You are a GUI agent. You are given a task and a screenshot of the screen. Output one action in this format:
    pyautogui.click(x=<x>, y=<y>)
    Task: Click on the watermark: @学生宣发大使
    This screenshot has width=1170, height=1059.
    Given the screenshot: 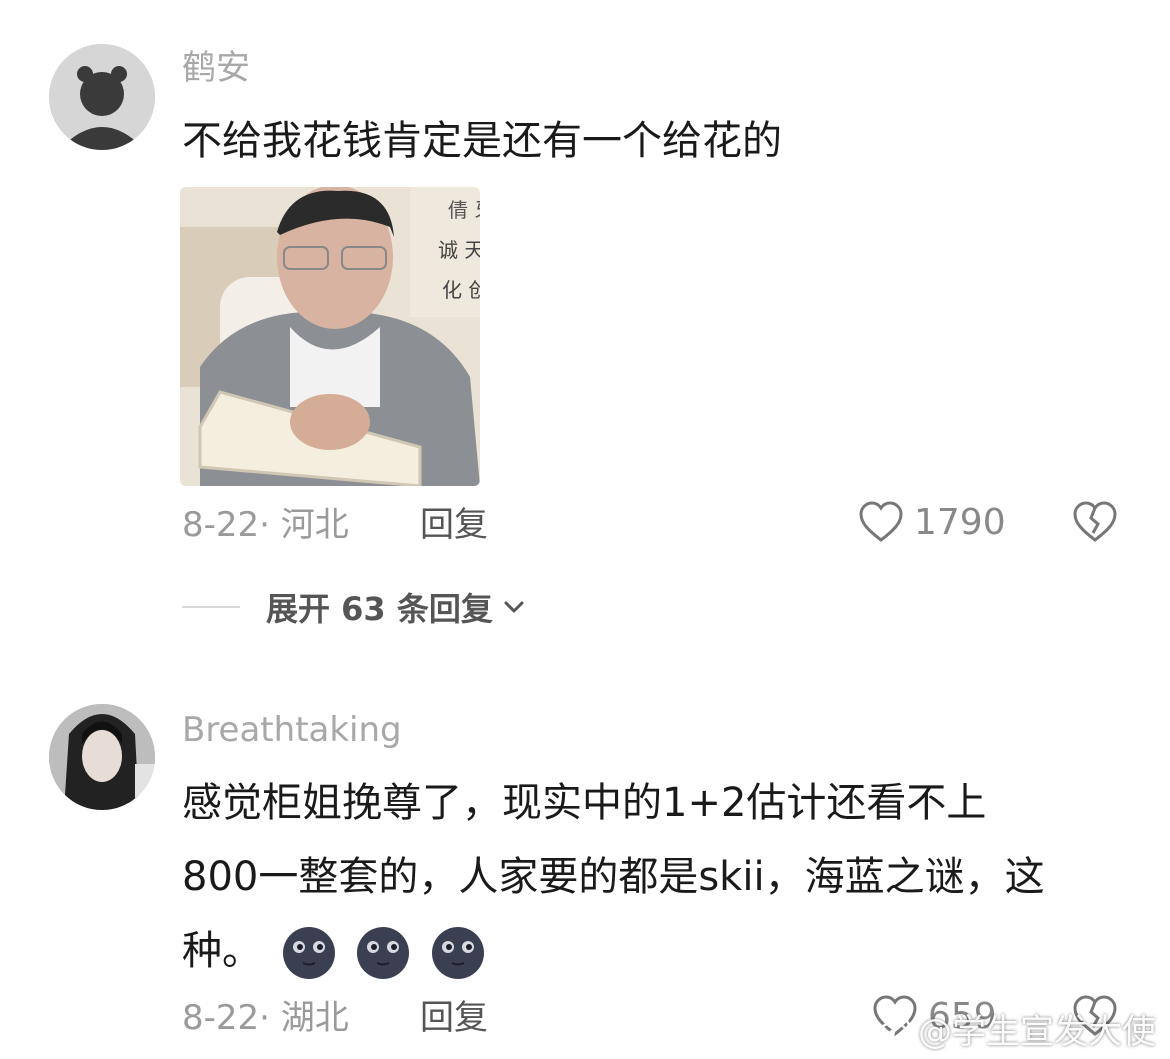 What is the action you would take?
    pyautogui.click(x=1017, y=1028)
    